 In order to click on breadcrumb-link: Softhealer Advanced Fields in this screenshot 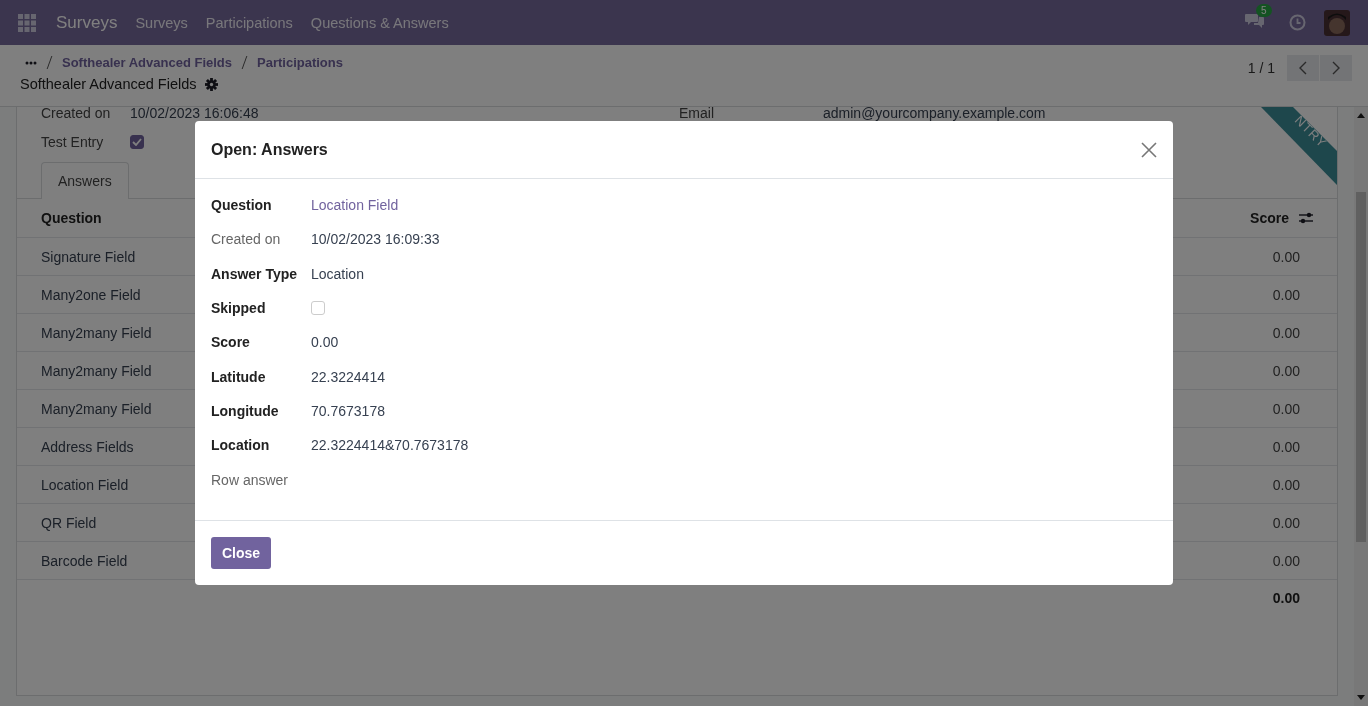, I will do `click(147, 62)`.